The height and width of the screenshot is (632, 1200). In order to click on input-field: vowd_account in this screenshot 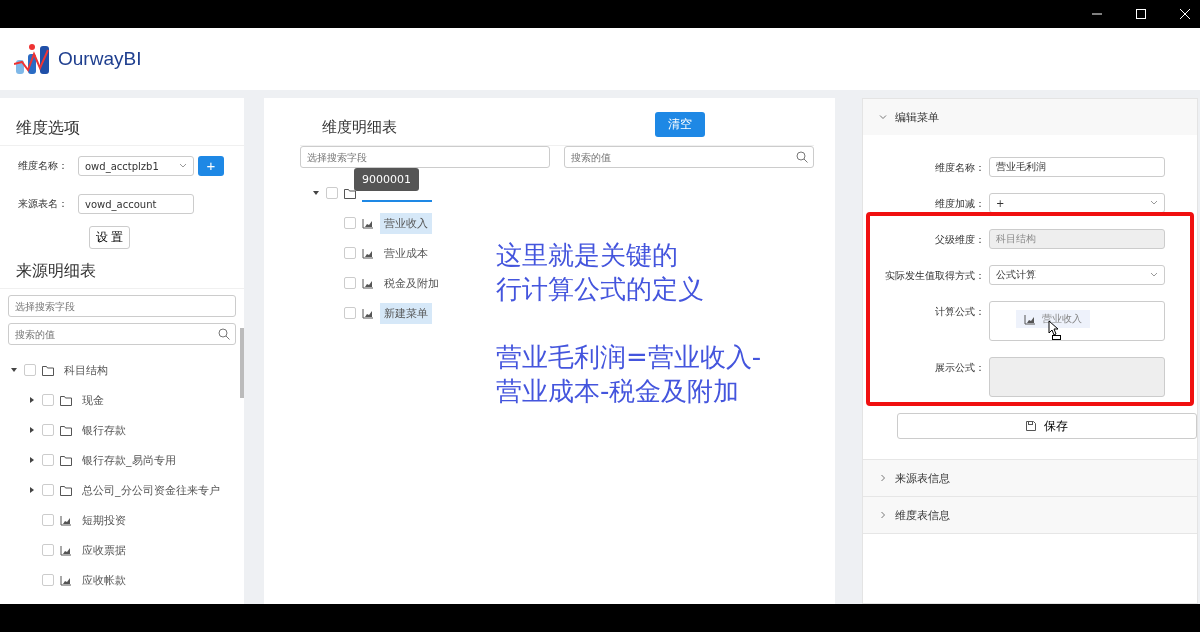, I will do `click(136, 204)`.